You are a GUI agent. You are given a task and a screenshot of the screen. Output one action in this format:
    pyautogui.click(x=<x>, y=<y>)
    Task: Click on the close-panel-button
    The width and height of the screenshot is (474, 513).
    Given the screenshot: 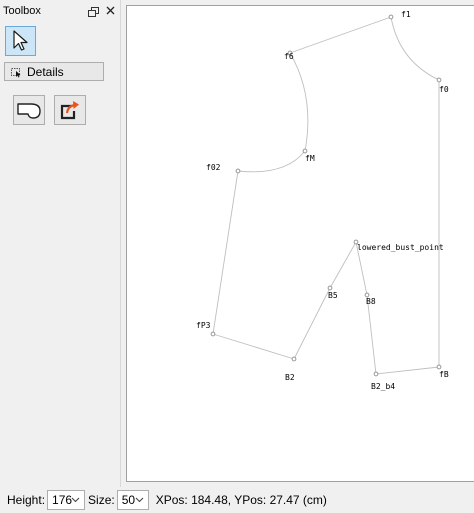 What is the action you would take?
    pyautogui.click(x=110, y=10)
    